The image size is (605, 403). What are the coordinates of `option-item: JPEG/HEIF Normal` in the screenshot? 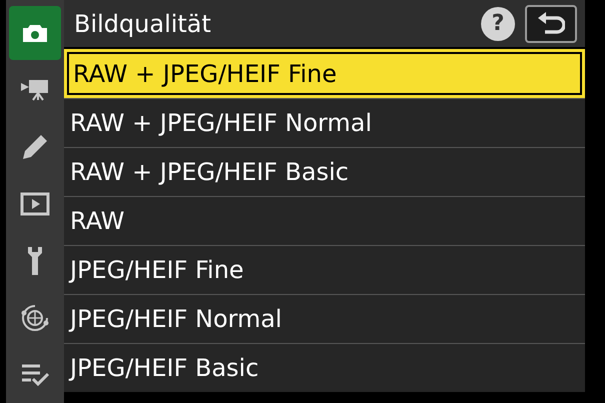 It's located at (324, 318).